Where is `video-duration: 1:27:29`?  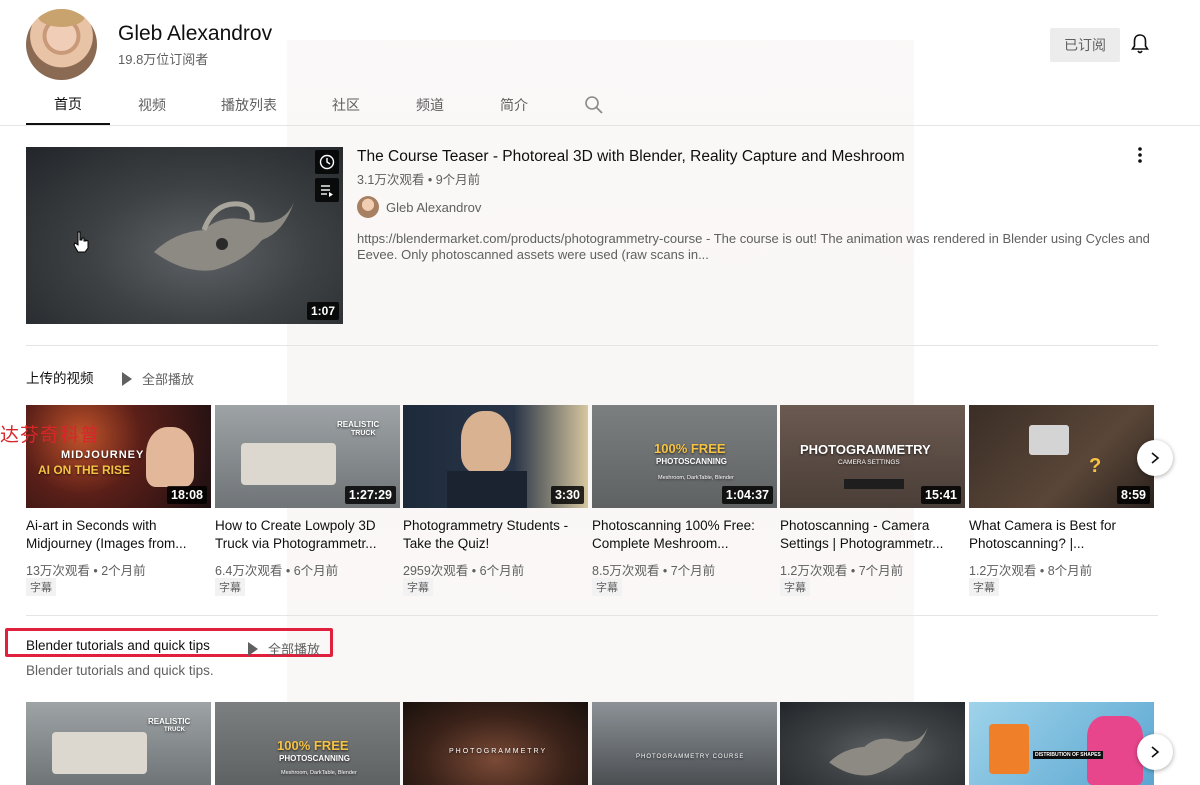 video-duration: 1:27:29 is located at coordinates (370, 495).